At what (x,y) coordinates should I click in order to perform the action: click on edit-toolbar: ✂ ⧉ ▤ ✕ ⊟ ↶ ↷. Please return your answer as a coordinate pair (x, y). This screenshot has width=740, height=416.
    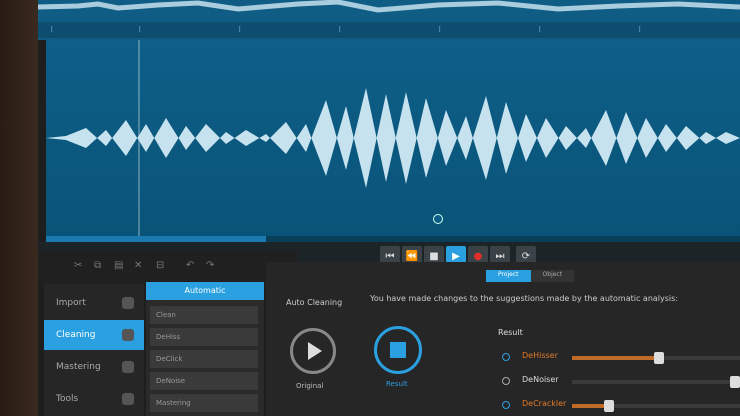
    Looking at the image, I should click on (168, 267).